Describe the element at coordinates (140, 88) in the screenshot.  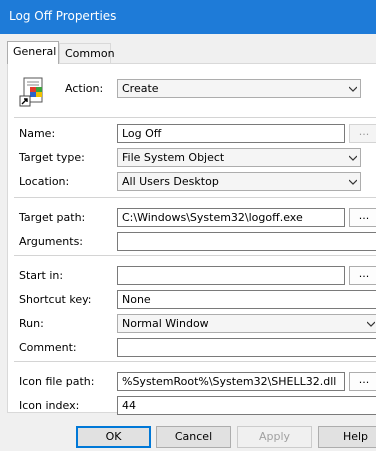
I see `action-value: Create` at that location.